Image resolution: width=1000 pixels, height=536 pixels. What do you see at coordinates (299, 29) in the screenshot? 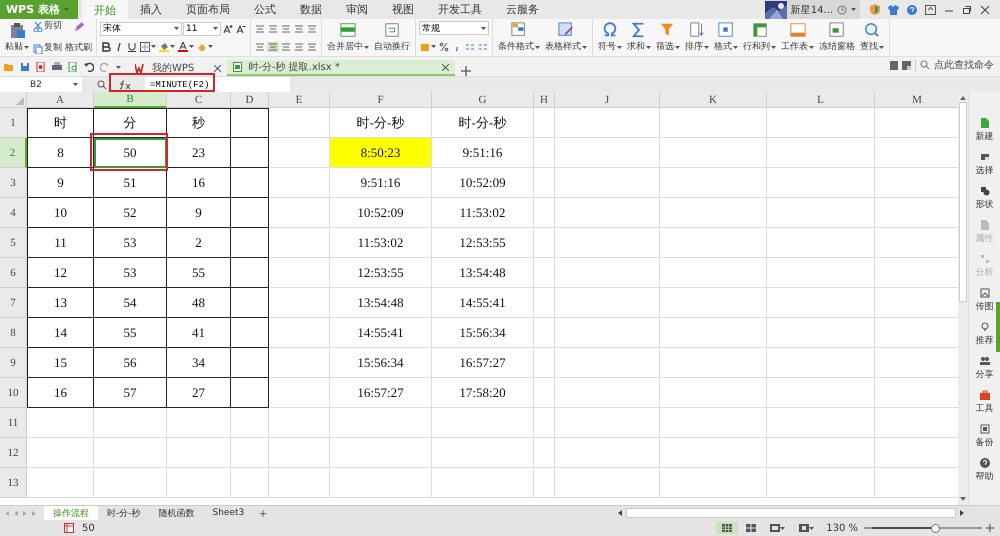
I see `indent-icon` at bounding box center [299, 29].